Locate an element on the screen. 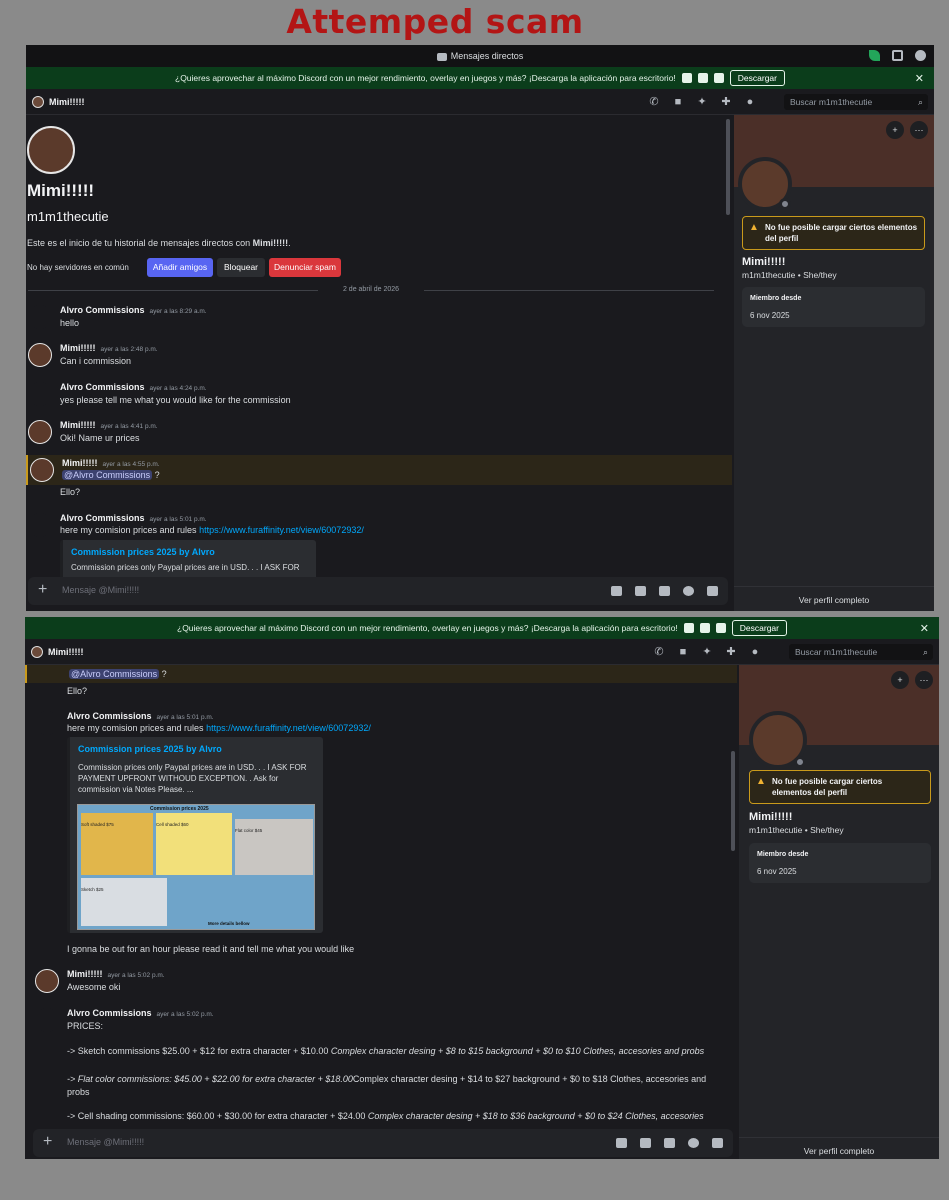 The image size is (949, 1200). image-panel: Flat color $45 is located at coordinates (274, 847).